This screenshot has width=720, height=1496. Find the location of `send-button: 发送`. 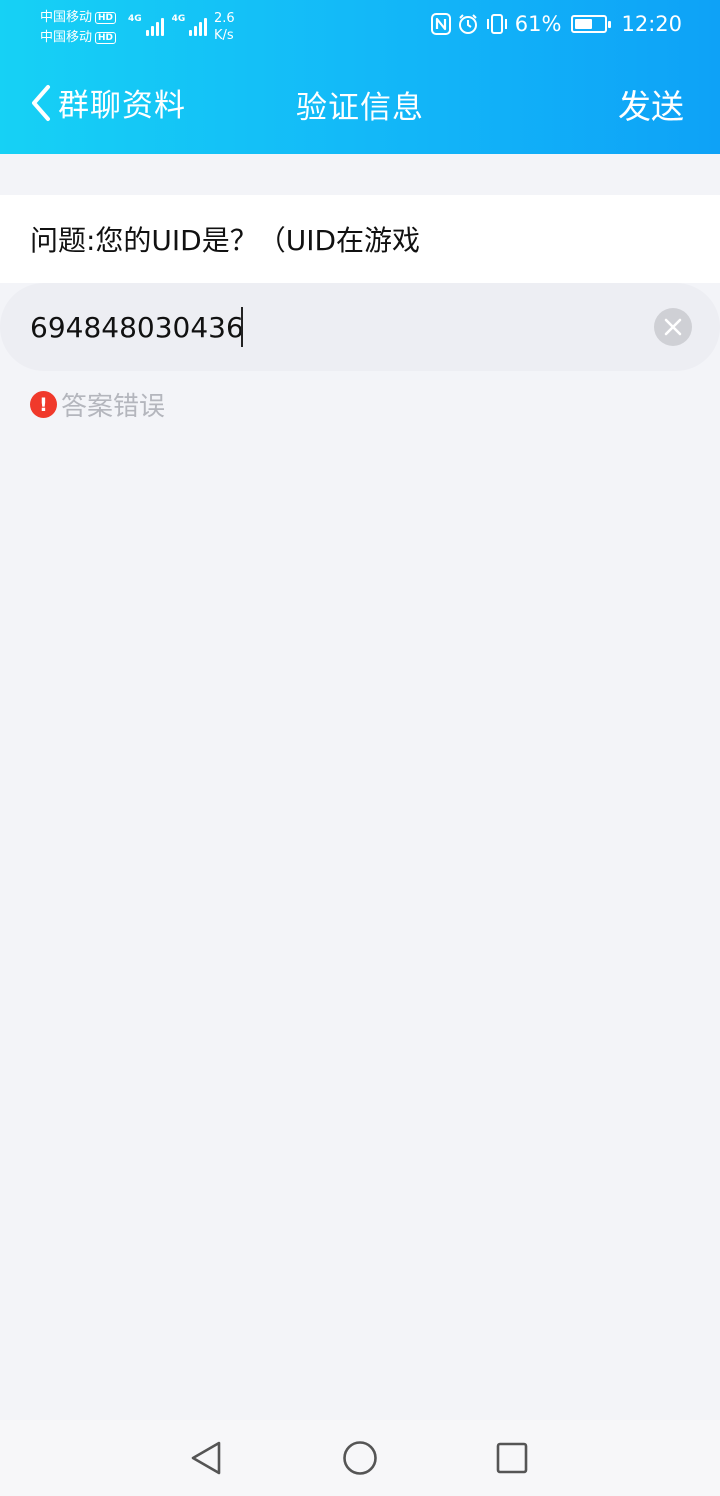

send-button: 发送 is located at coordinates (651, 104).